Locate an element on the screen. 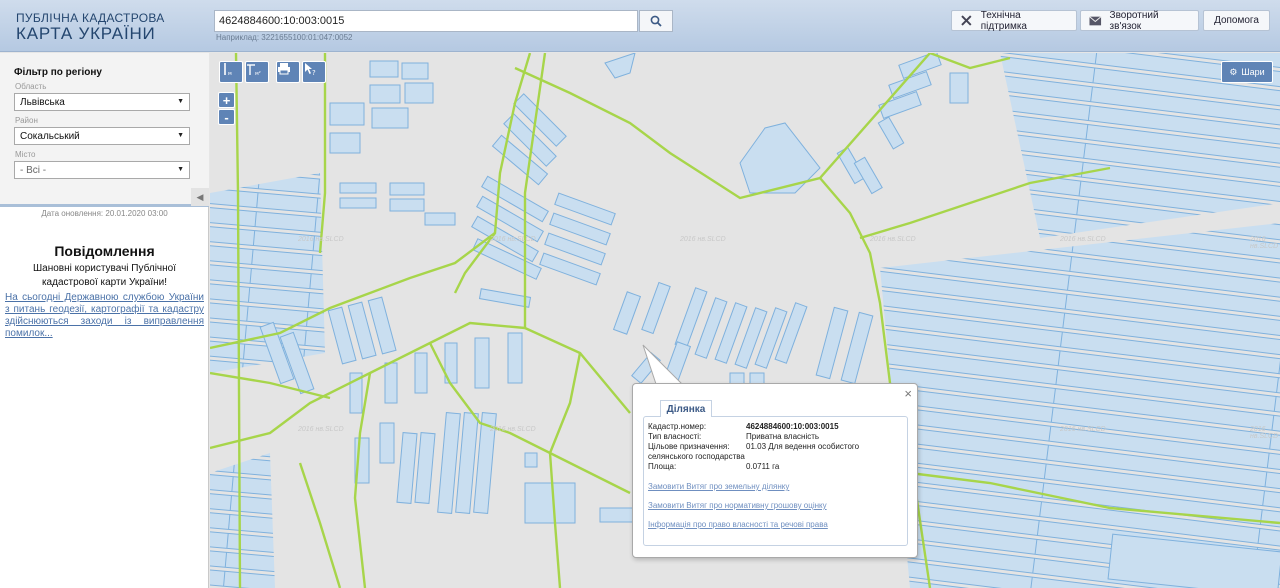 The image size is (1280, 588). search-bar: Наприклад: 3221655100:01:047:0052 is located at coordinates (443, 26).